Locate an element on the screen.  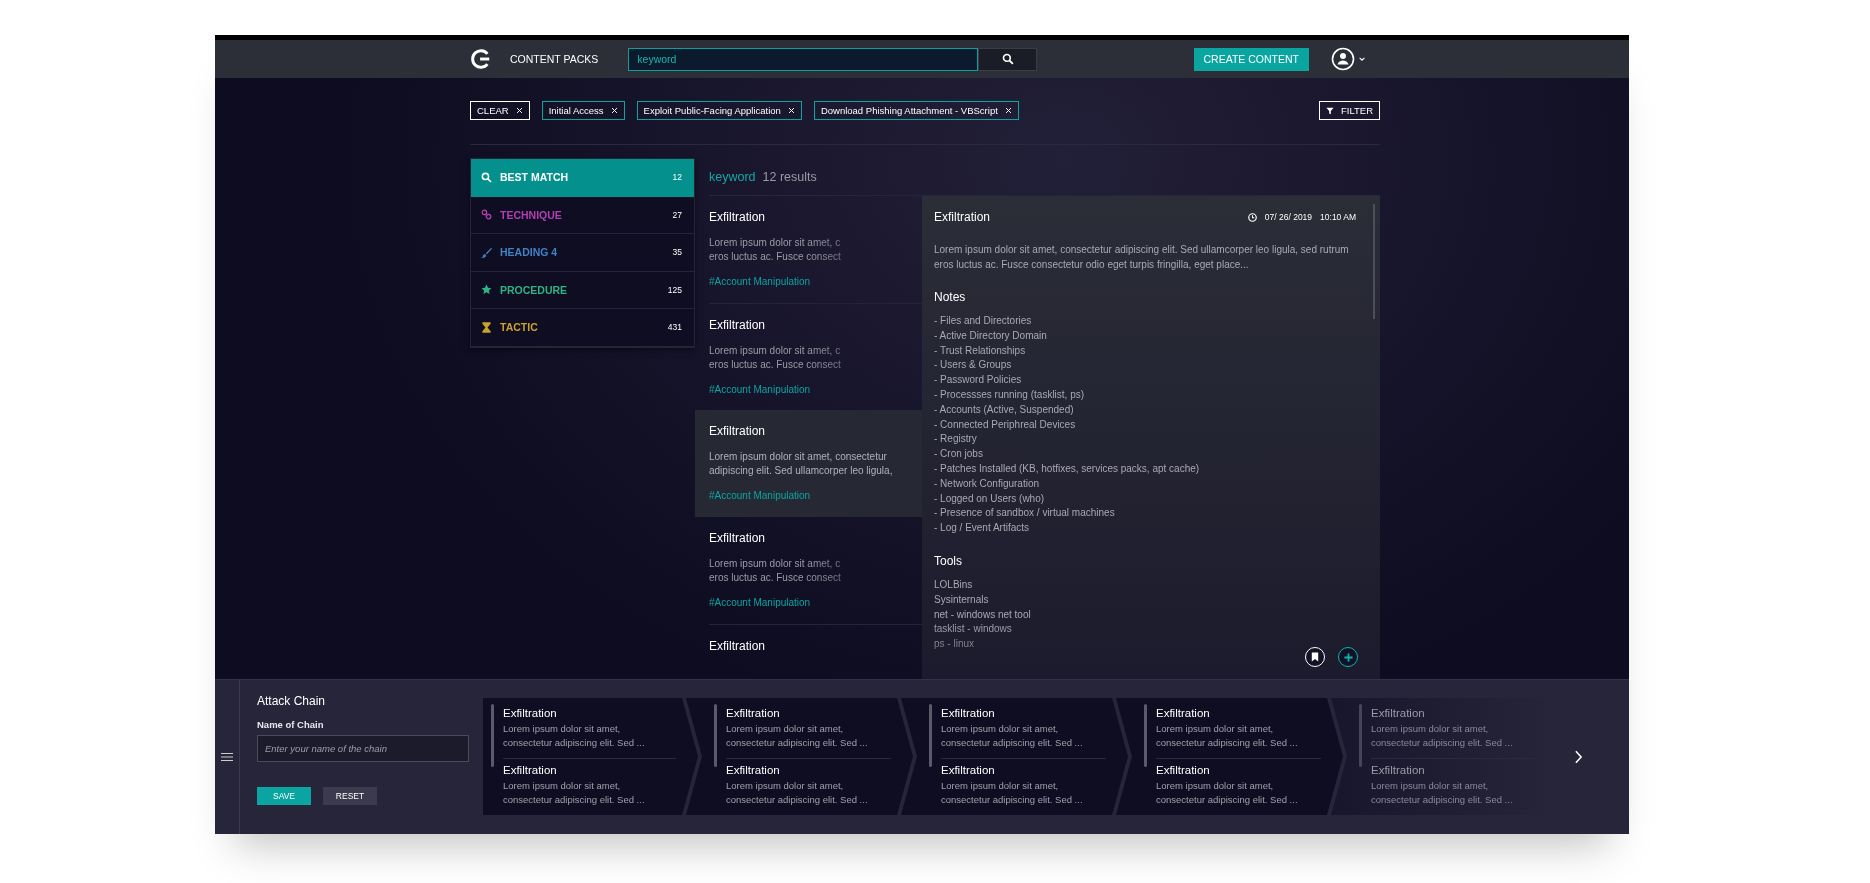
filter-chip: Exploit Public-Facing Application is located at coordinates (719, 110).